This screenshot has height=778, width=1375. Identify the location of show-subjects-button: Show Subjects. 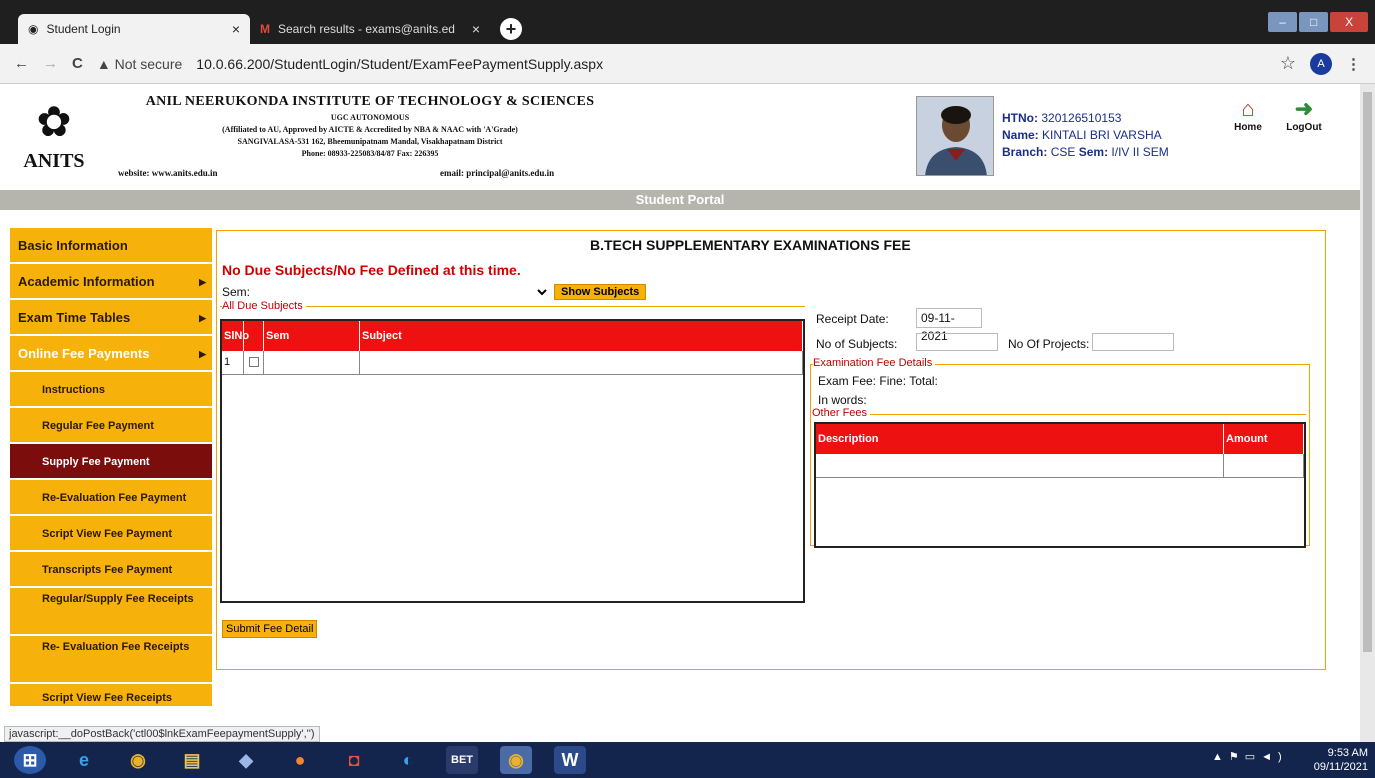
(600, 292).